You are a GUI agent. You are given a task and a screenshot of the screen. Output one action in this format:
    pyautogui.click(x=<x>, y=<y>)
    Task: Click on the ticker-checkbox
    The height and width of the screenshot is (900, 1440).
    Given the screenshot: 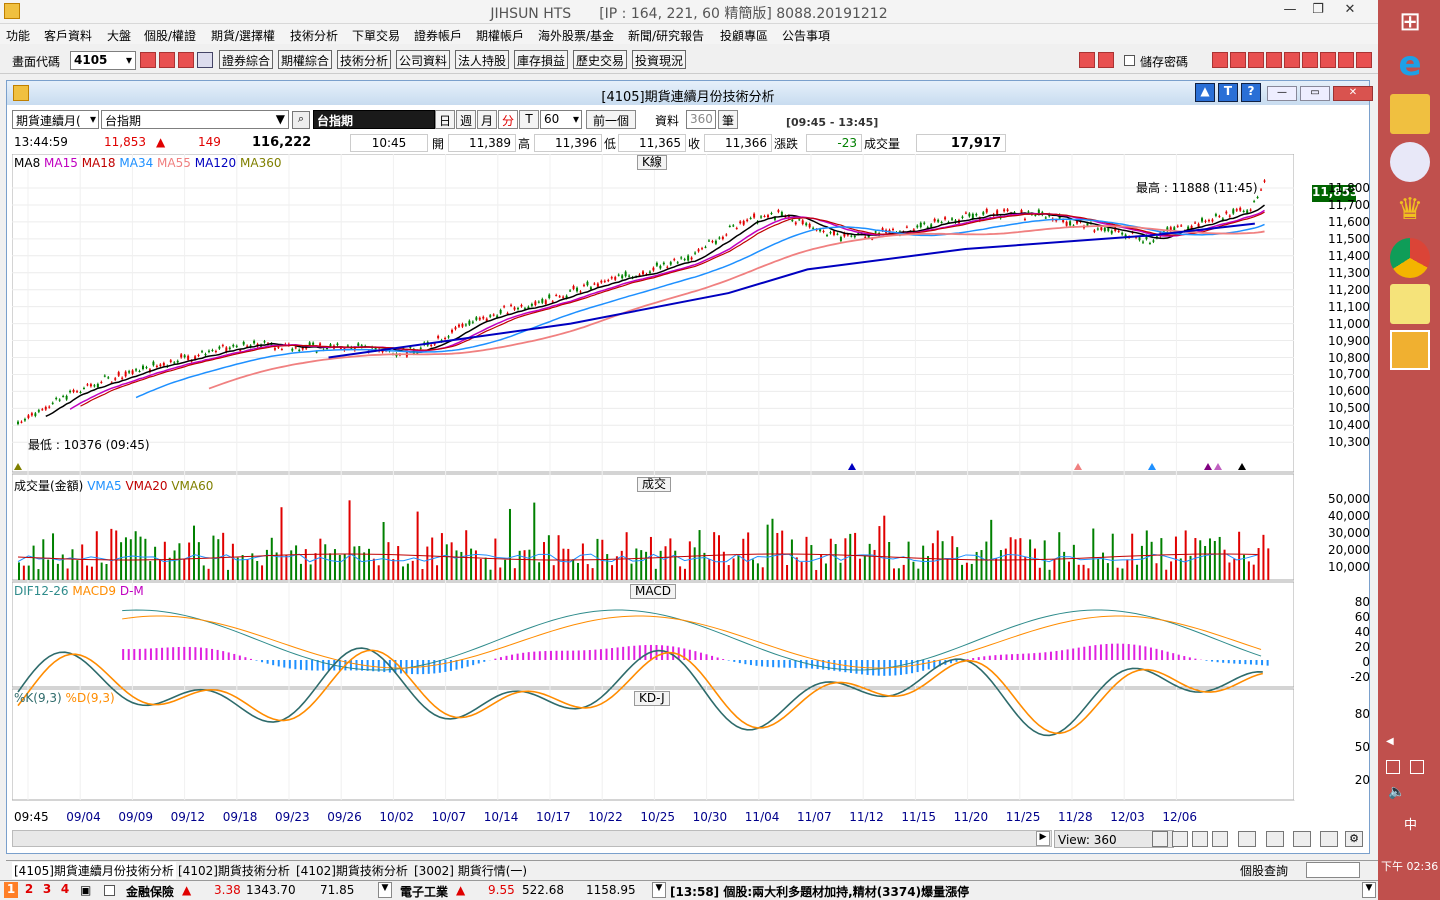 What is the action you would take?
    pyautogui.click(x=109, y=890)
    